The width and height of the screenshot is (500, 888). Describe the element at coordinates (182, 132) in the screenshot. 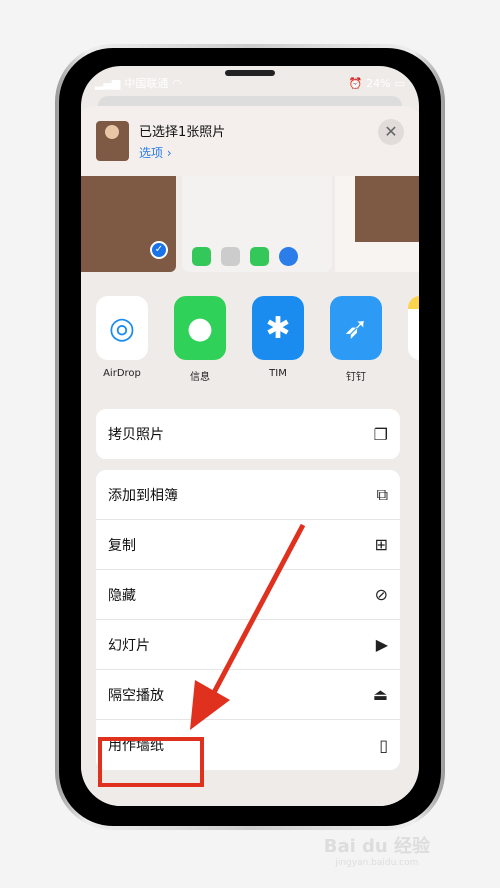

I see `selection-title: 已选择1张照片` at that location.